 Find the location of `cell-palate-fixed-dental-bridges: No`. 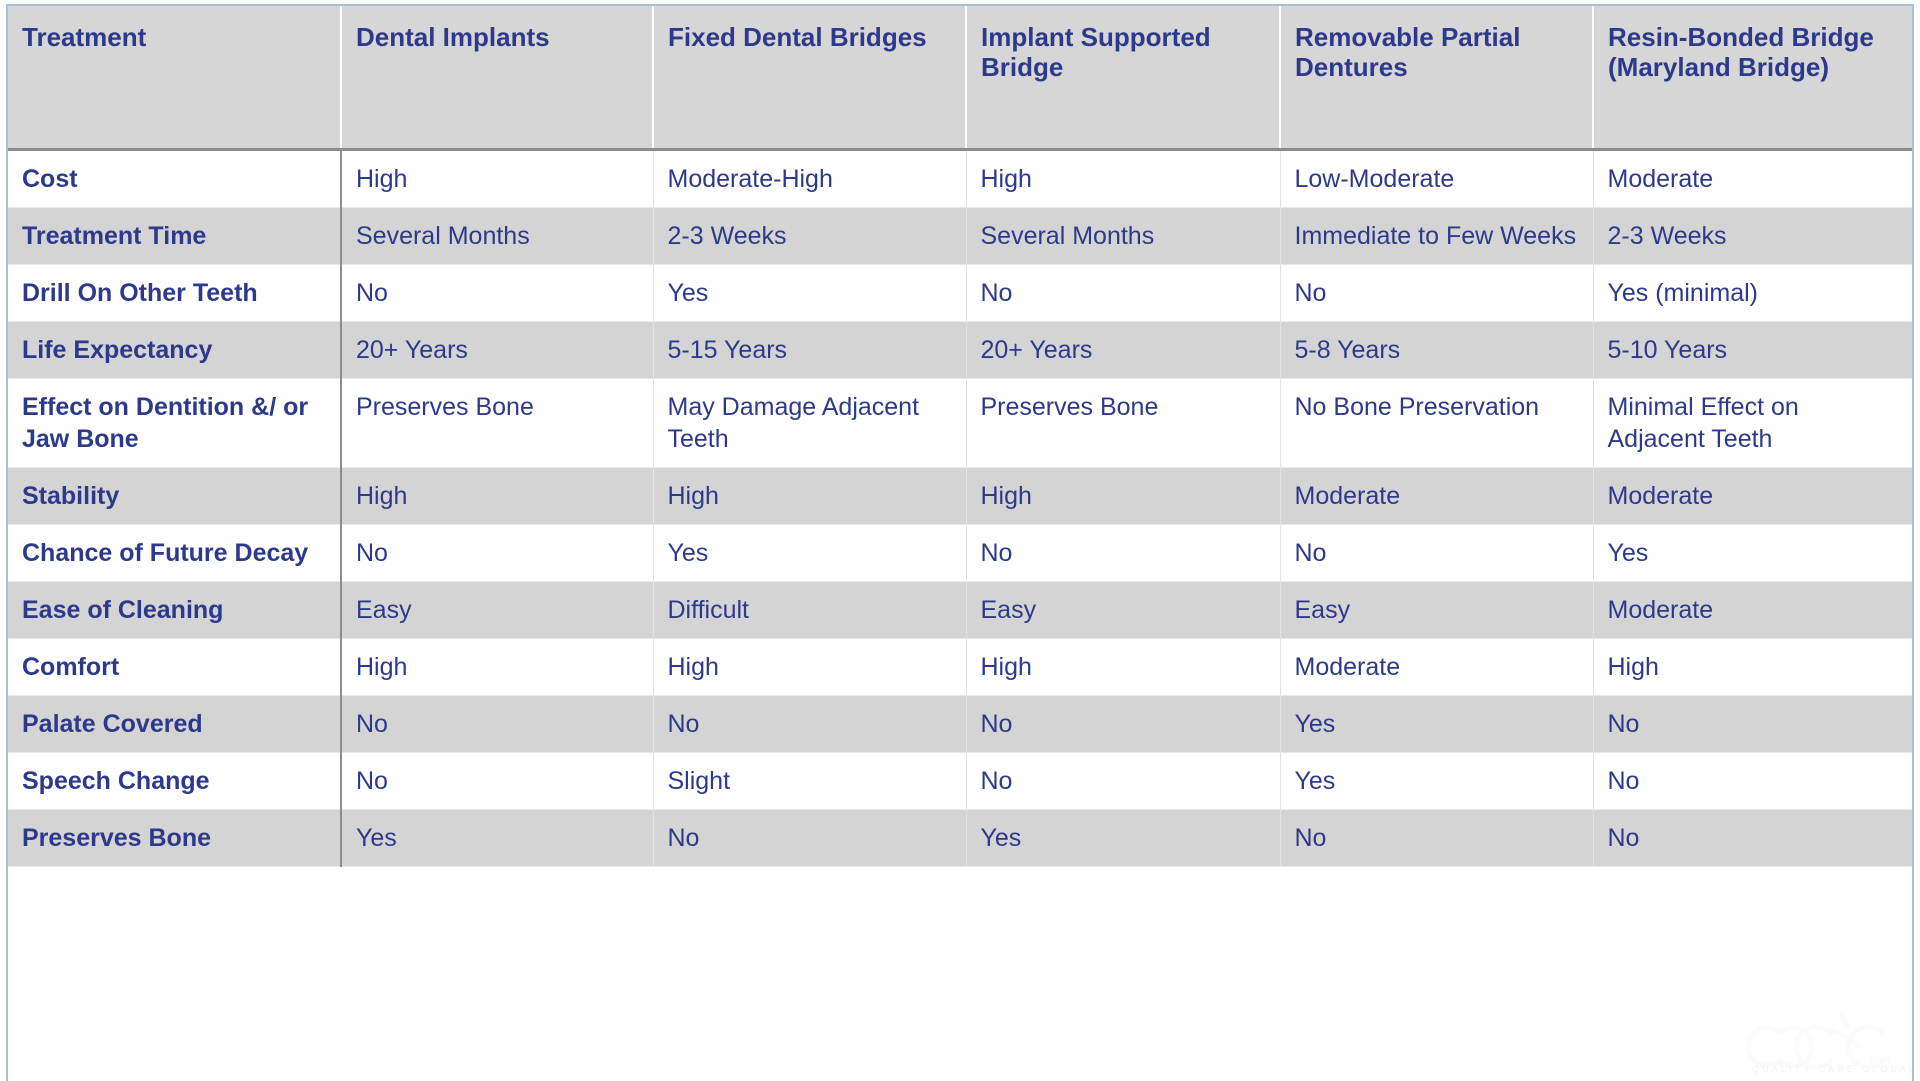

cell-palate-fixed-dental-bridges: No is located at coordinates (810, 724).